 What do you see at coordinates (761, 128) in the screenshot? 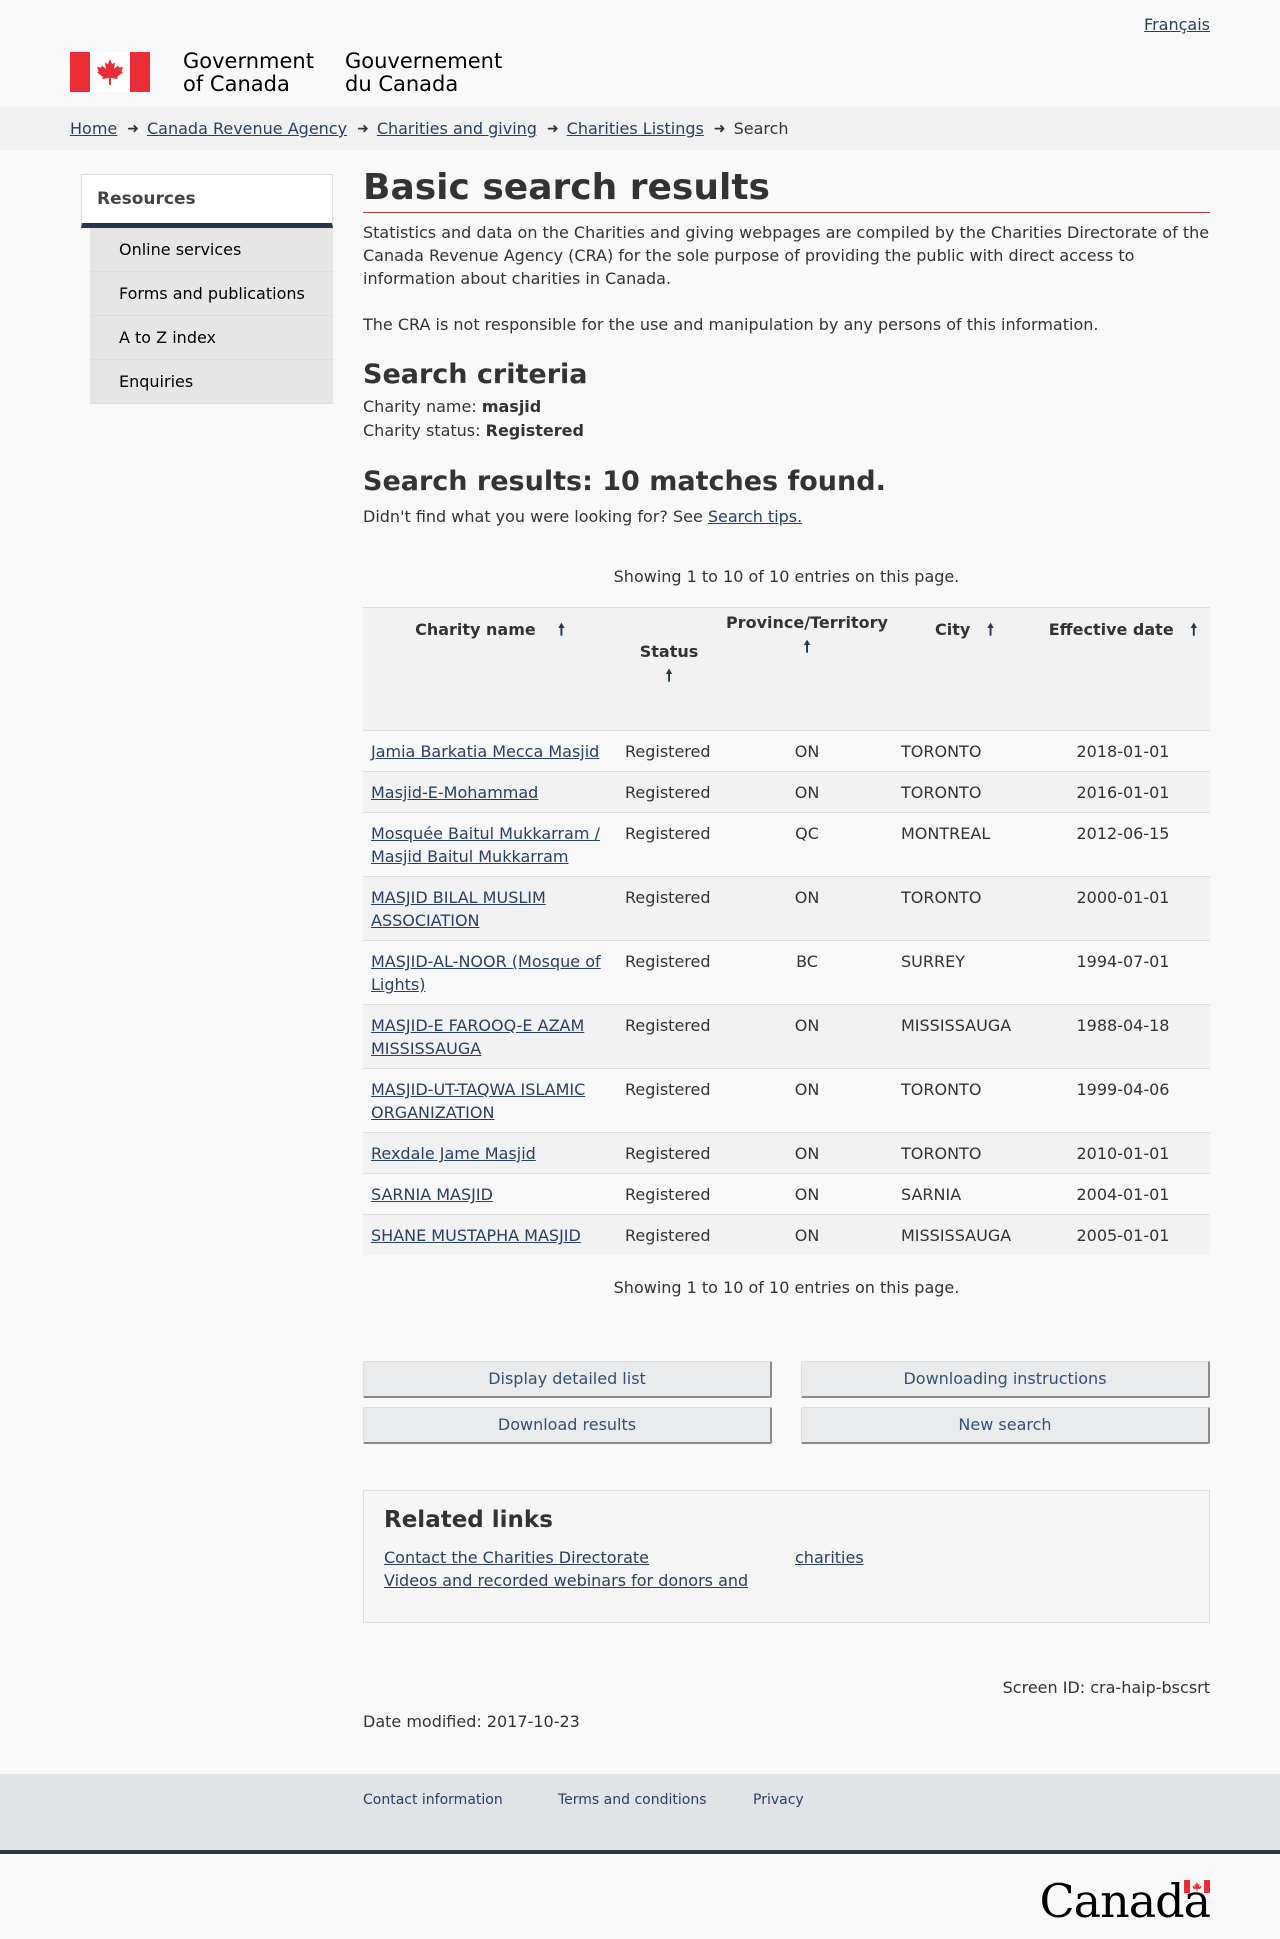
I see `breadcrumb-current: Search` at bounding box center [761, 128].